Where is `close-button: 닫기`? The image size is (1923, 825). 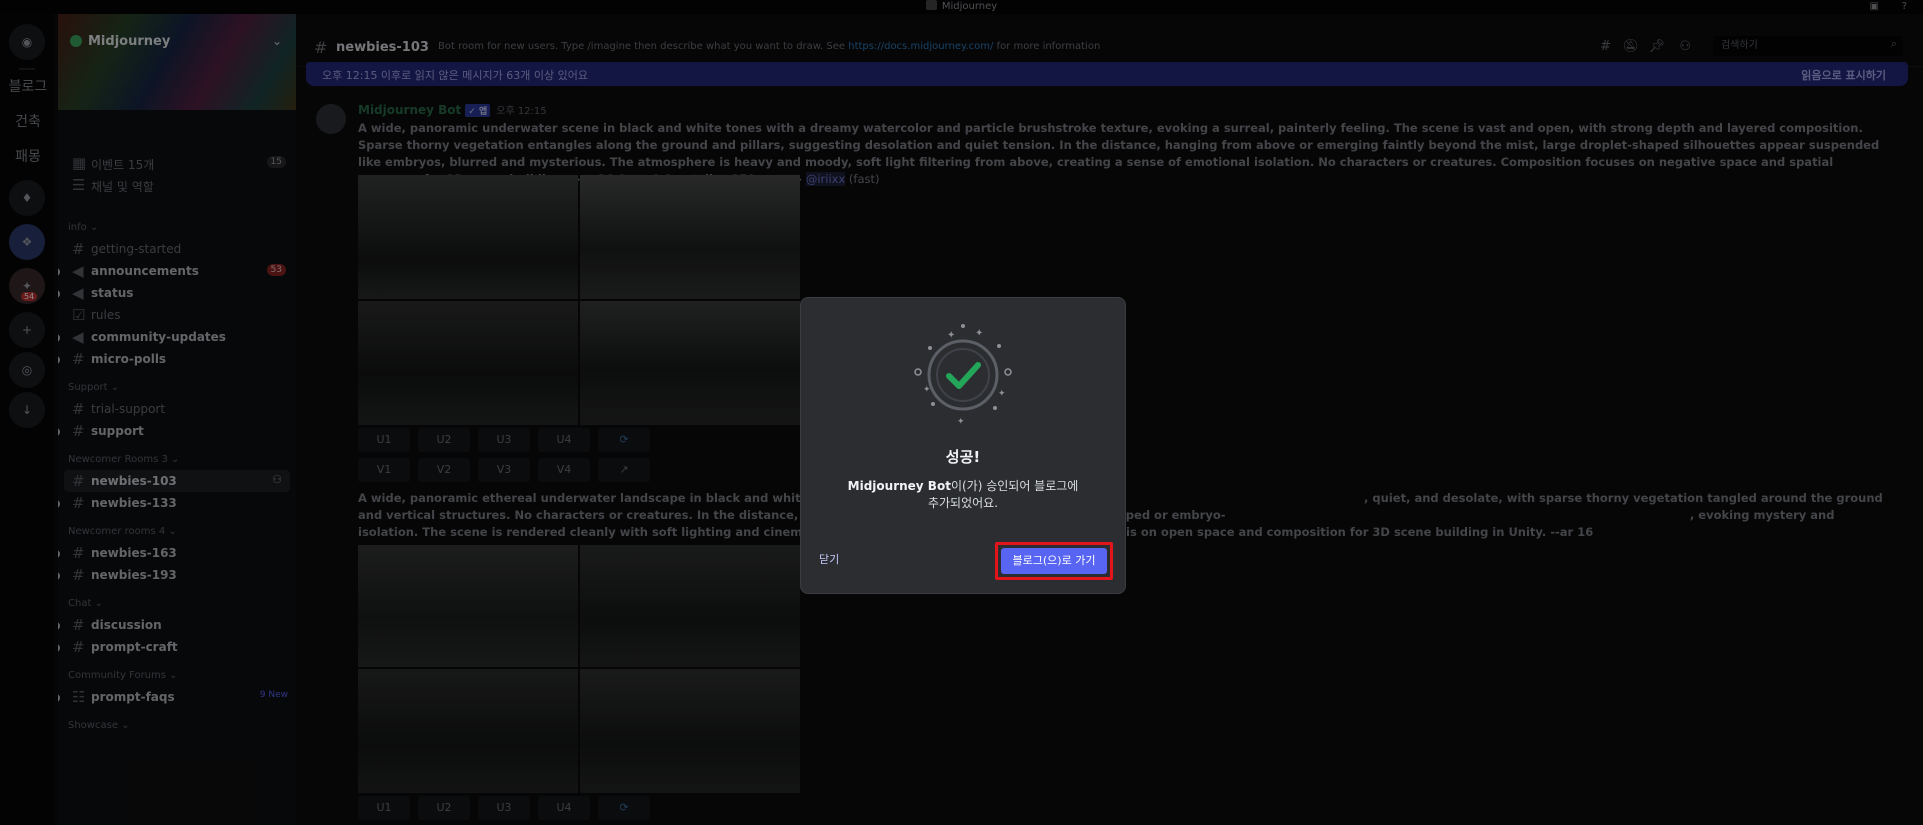 close-button: 닫기 is located at coordinates (829, 559).